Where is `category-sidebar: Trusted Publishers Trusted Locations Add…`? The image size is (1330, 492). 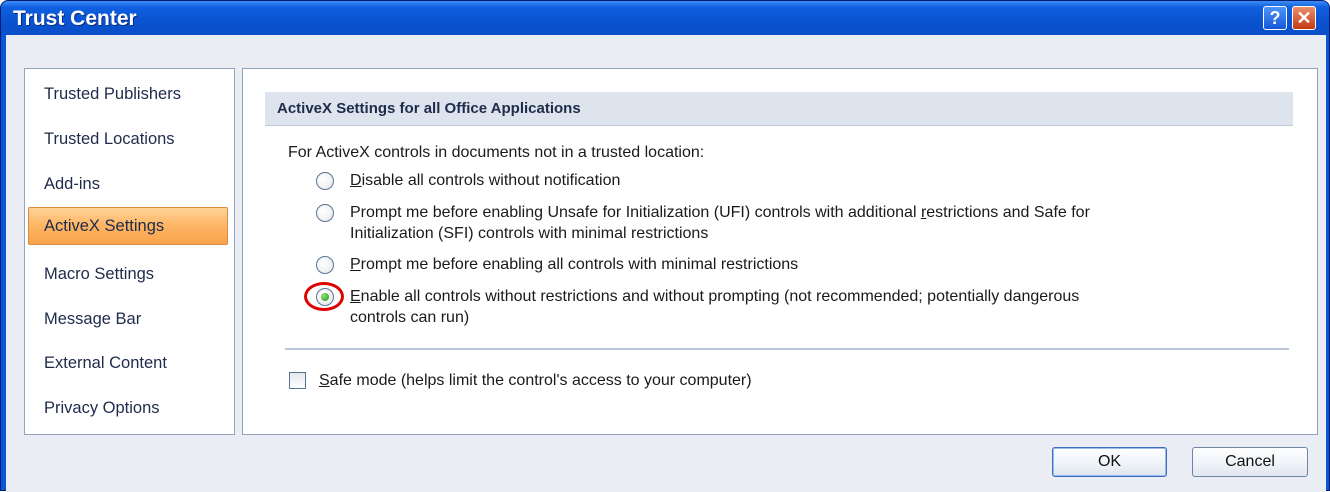 category-sidebar: Trusted Publishers Trusted Locations Add… is located at coordinates (129, 251).